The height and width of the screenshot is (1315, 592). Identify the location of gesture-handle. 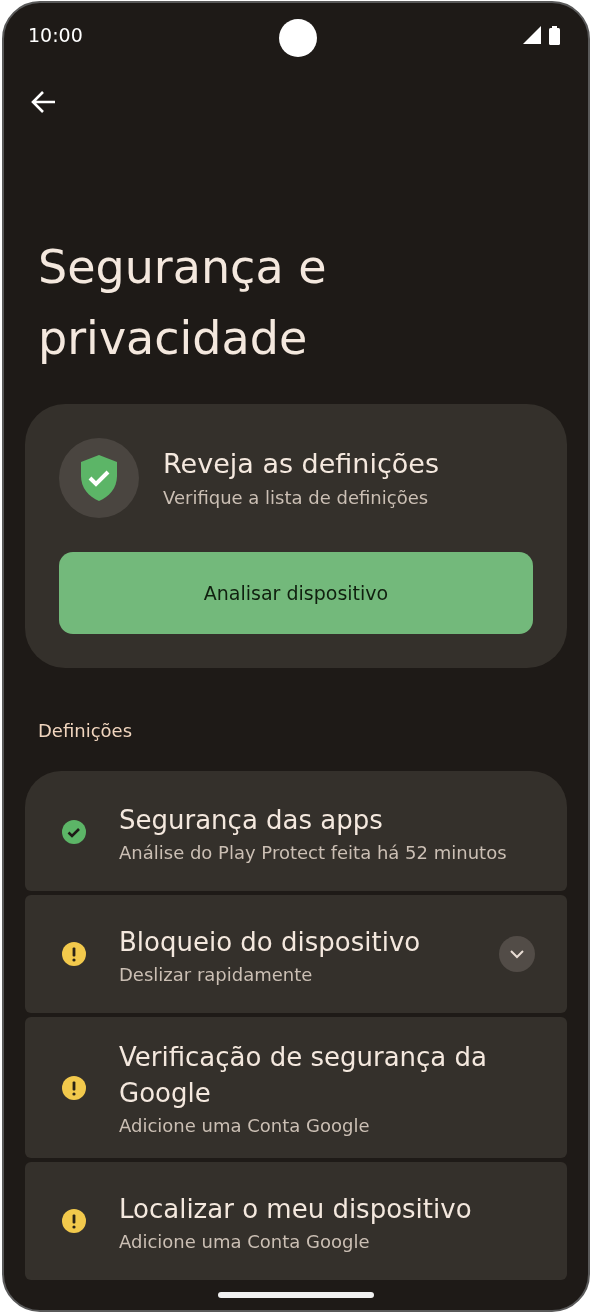
(296, 1295).